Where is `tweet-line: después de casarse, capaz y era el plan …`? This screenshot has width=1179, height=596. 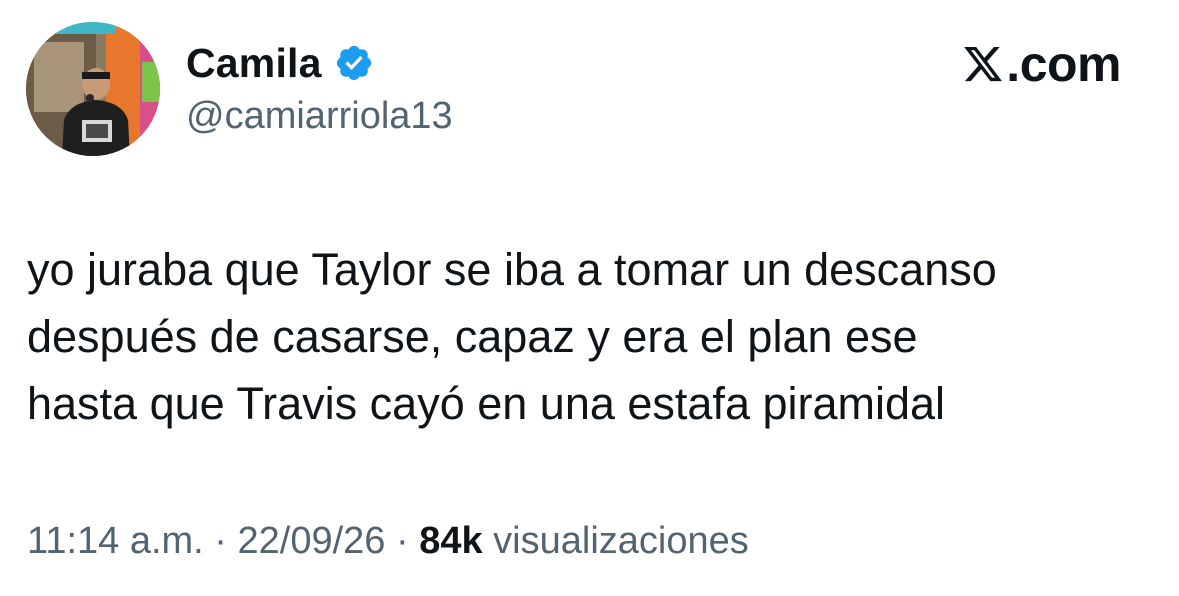 tweet-line: después de casarse, capaz y era el plan … is located at coordinates (472, 336).